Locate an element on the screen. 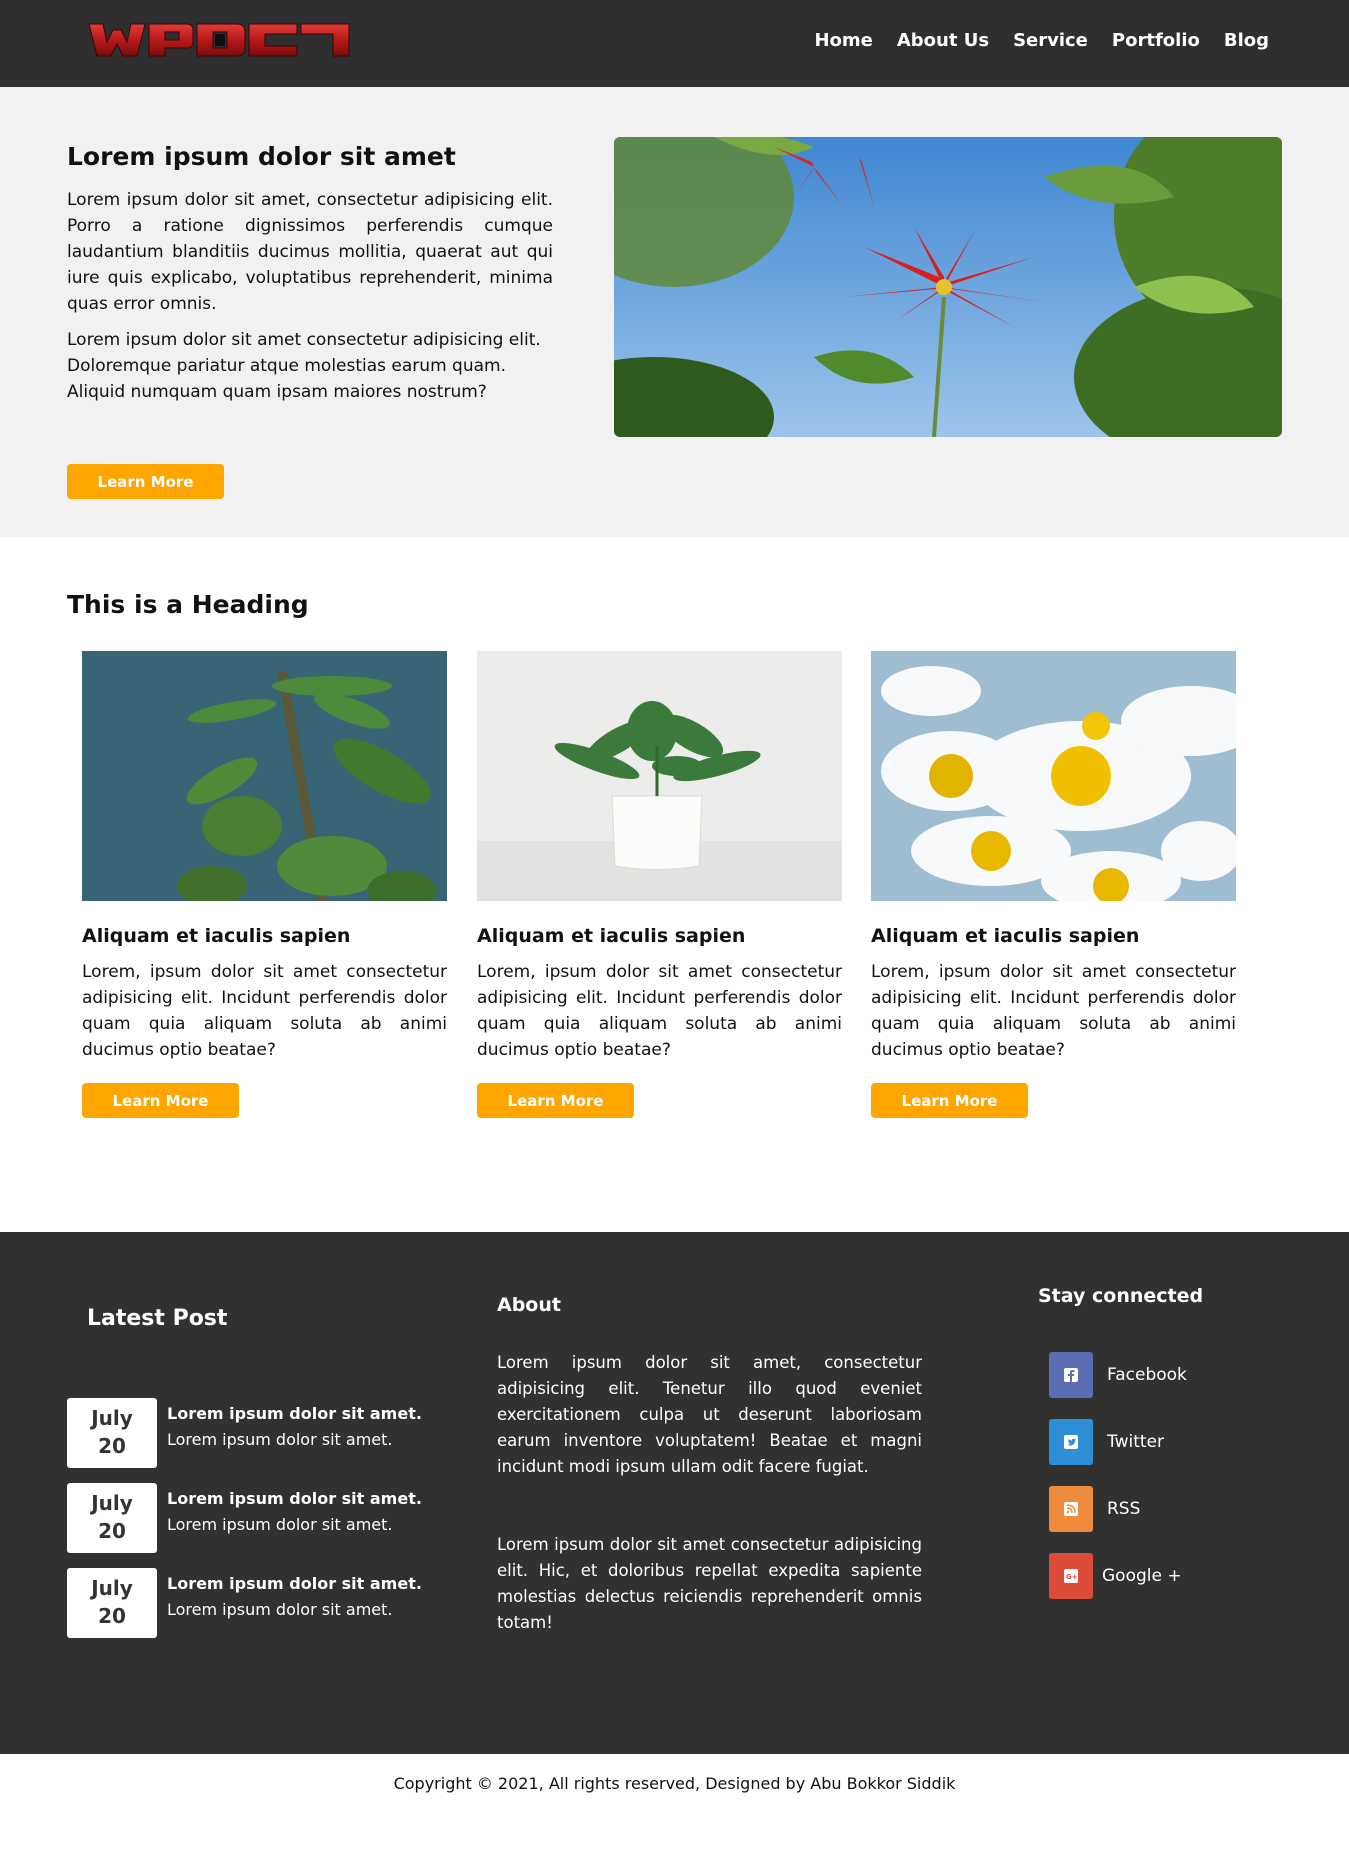  social-label: RSS is located at coordinates (1124, 1509).